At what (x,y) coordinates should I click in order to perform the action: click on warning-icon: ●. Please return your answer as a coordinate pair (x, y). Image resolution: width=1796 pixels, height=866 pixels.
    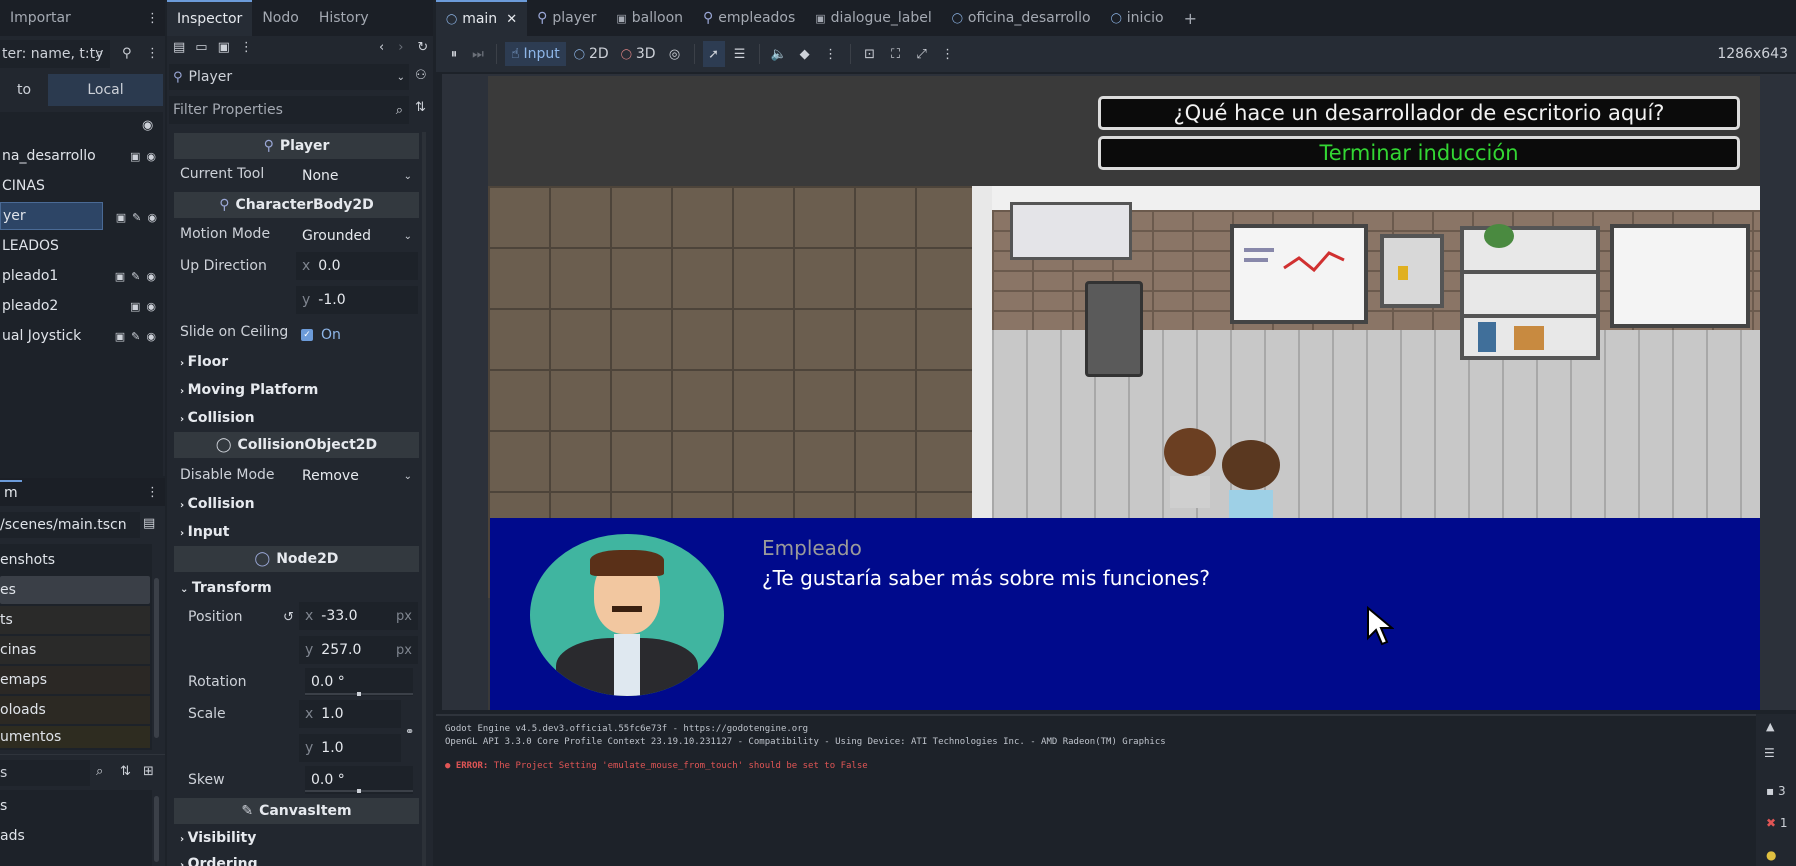
    Looking at the image, I should click on (1771, 855).